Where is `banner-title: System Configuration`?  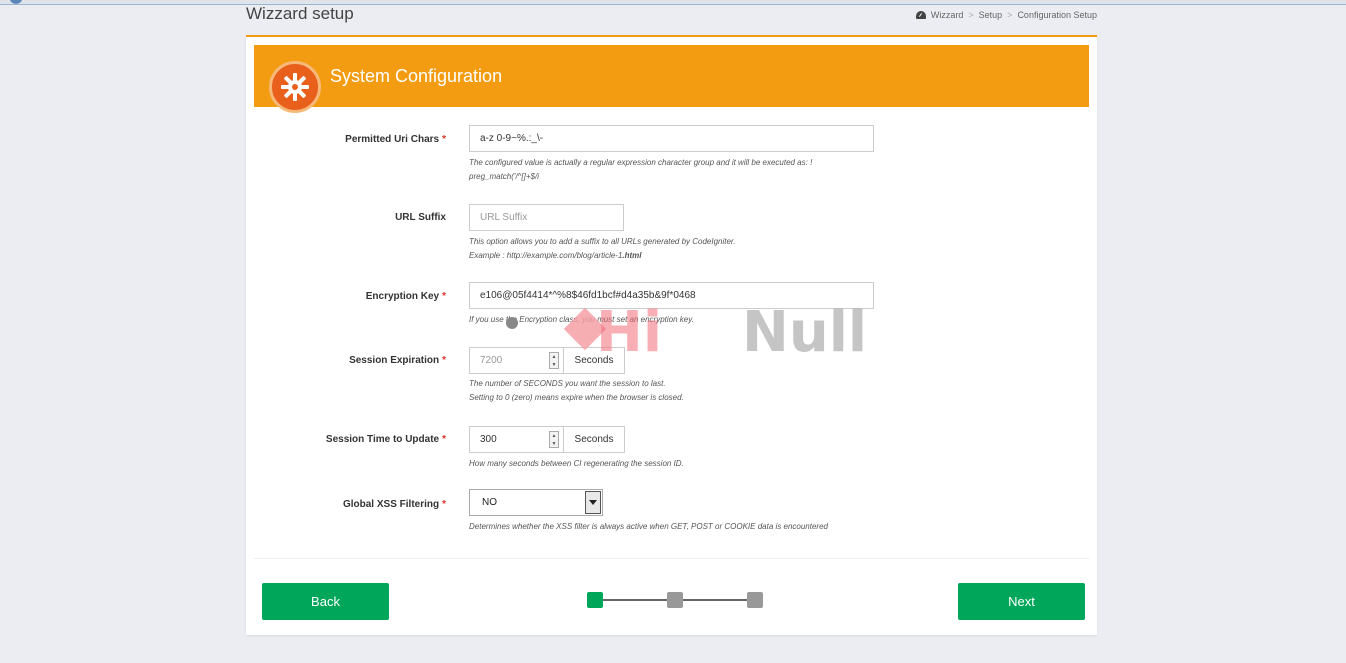 banner-title: System Configuration is located at coordinates (416, 76).